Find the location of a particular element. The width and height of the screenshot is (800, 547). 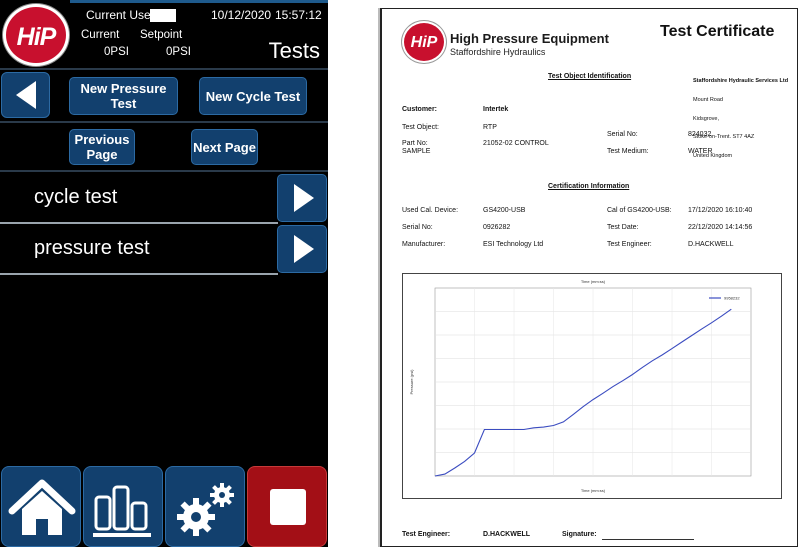

test-list-item: pressure test is located at coordinates (164, 250).